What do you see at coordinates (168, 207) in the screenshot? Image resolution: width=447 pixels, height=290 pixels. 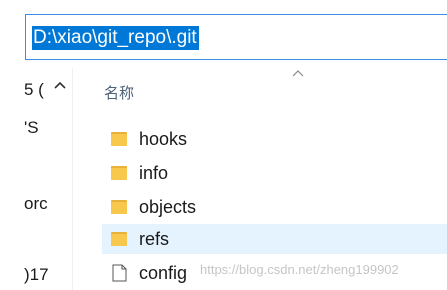 I see `list-item-label: objects` at bounding box center [168, 207].